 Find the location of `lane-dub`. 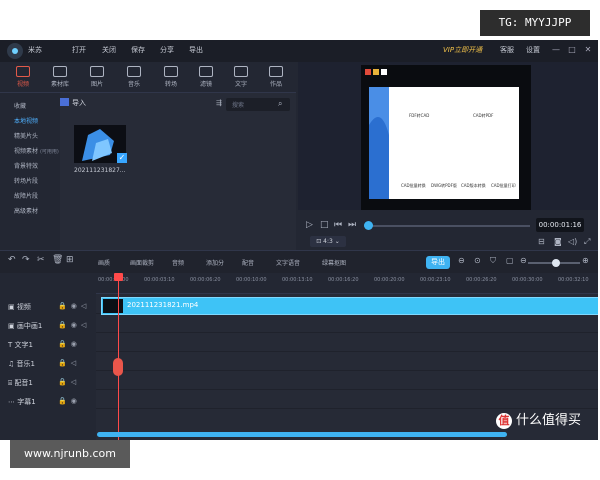

lane-dub is located at coordinates (347, 380).